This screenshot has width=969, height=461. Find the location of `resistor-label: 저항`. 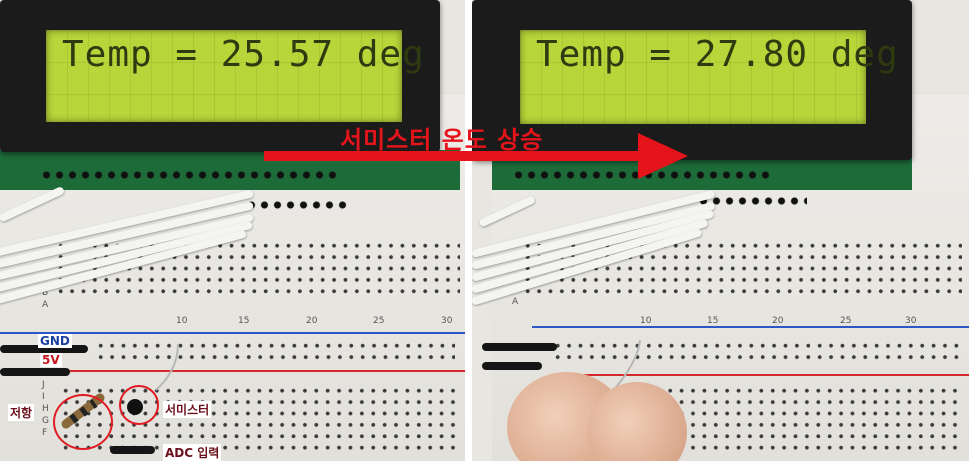

resistor-label: 저항 is located at coordinates (21, 412).